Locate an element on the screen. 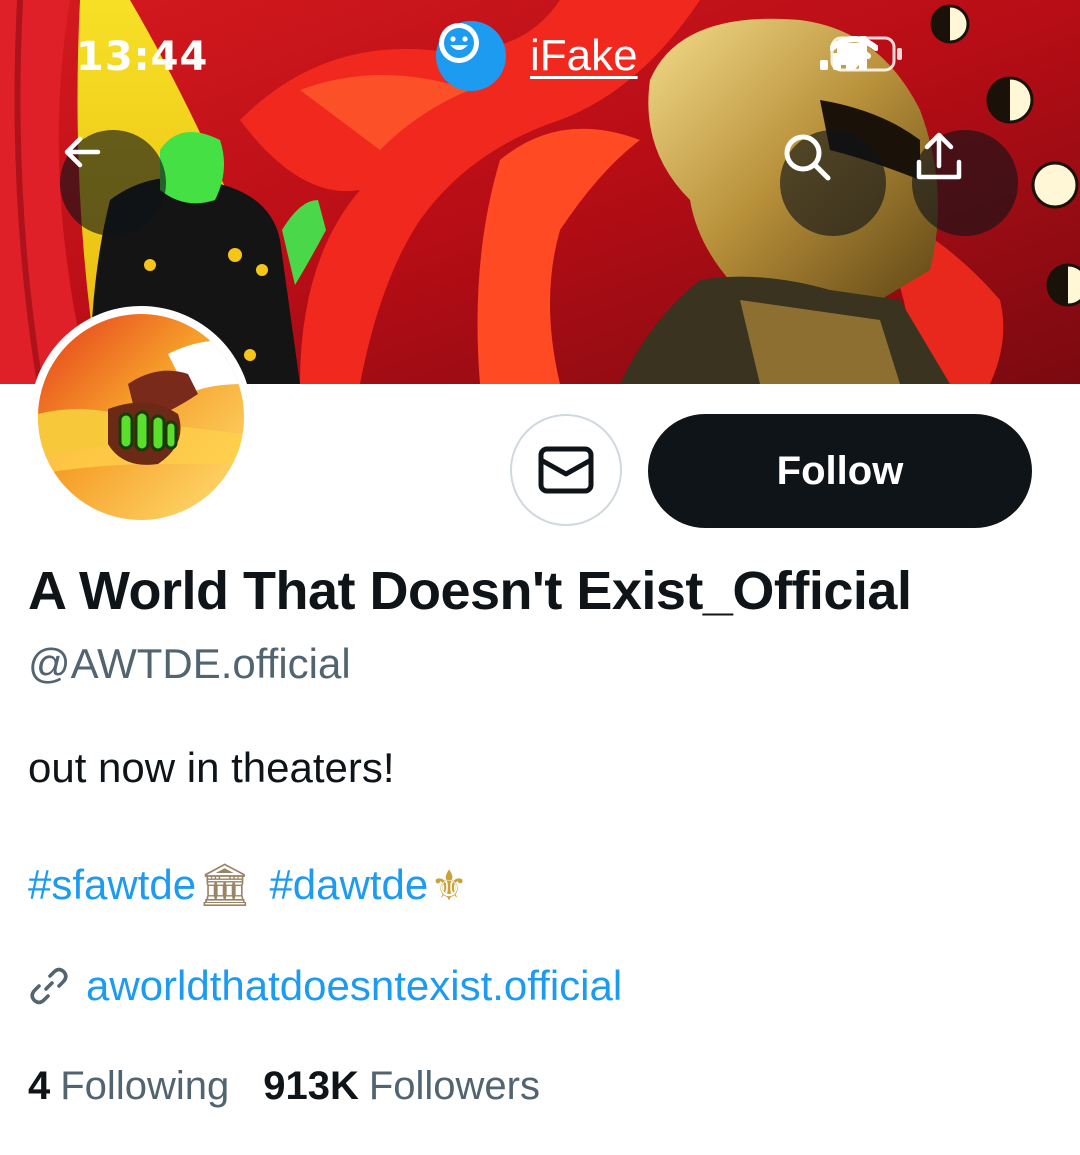 The width and height of the screenshot is (1080, 1155). back-button is located at coordinates (113, 183).